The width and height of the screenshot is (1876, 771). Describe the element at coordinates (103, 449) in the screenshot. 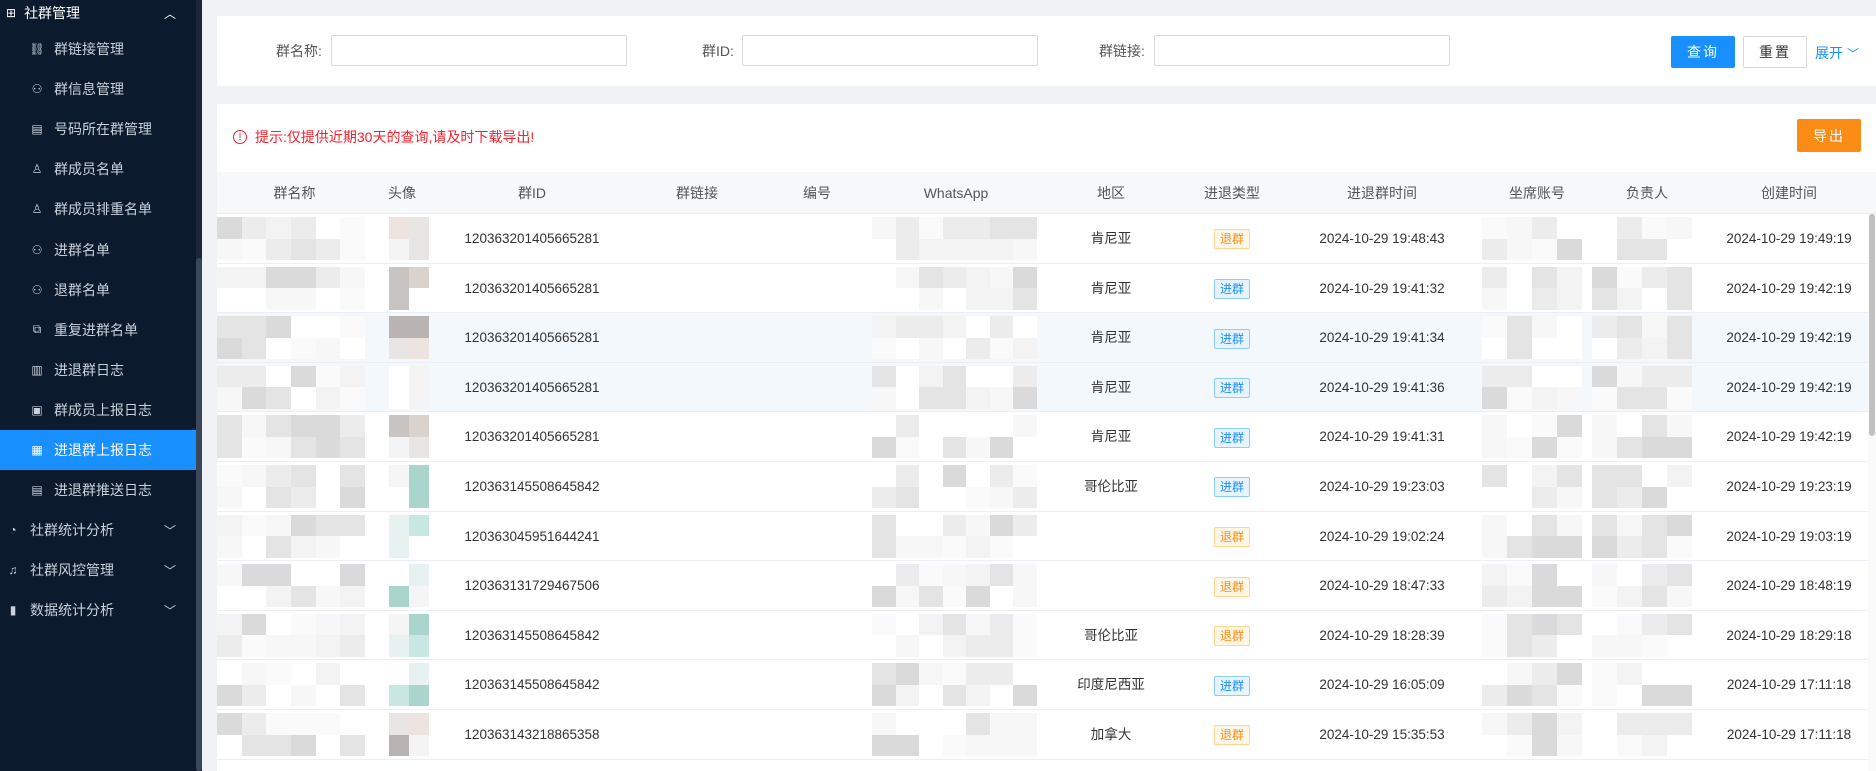

I see `sidebar-item-label: 进退群上报日志` at that location.